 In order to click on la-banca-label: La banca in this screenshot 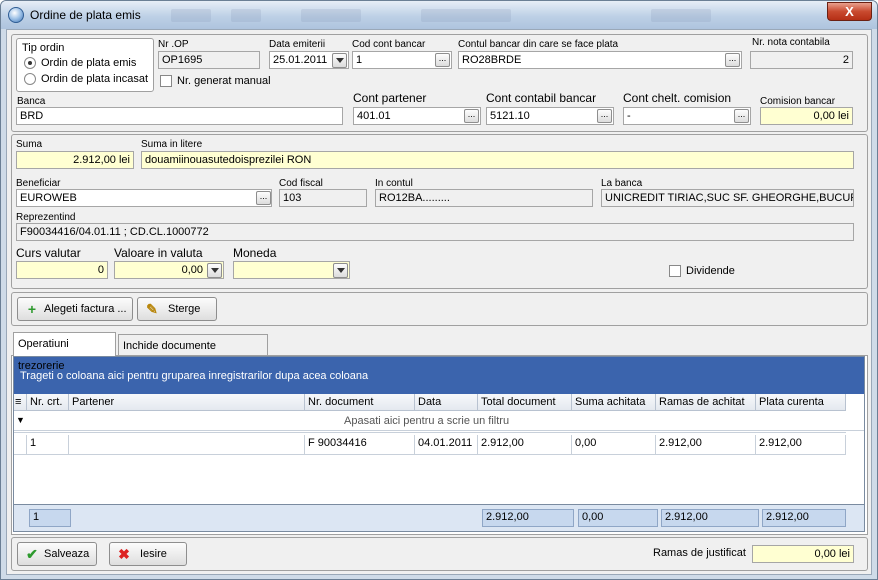, I will do `click(622, 183)`.